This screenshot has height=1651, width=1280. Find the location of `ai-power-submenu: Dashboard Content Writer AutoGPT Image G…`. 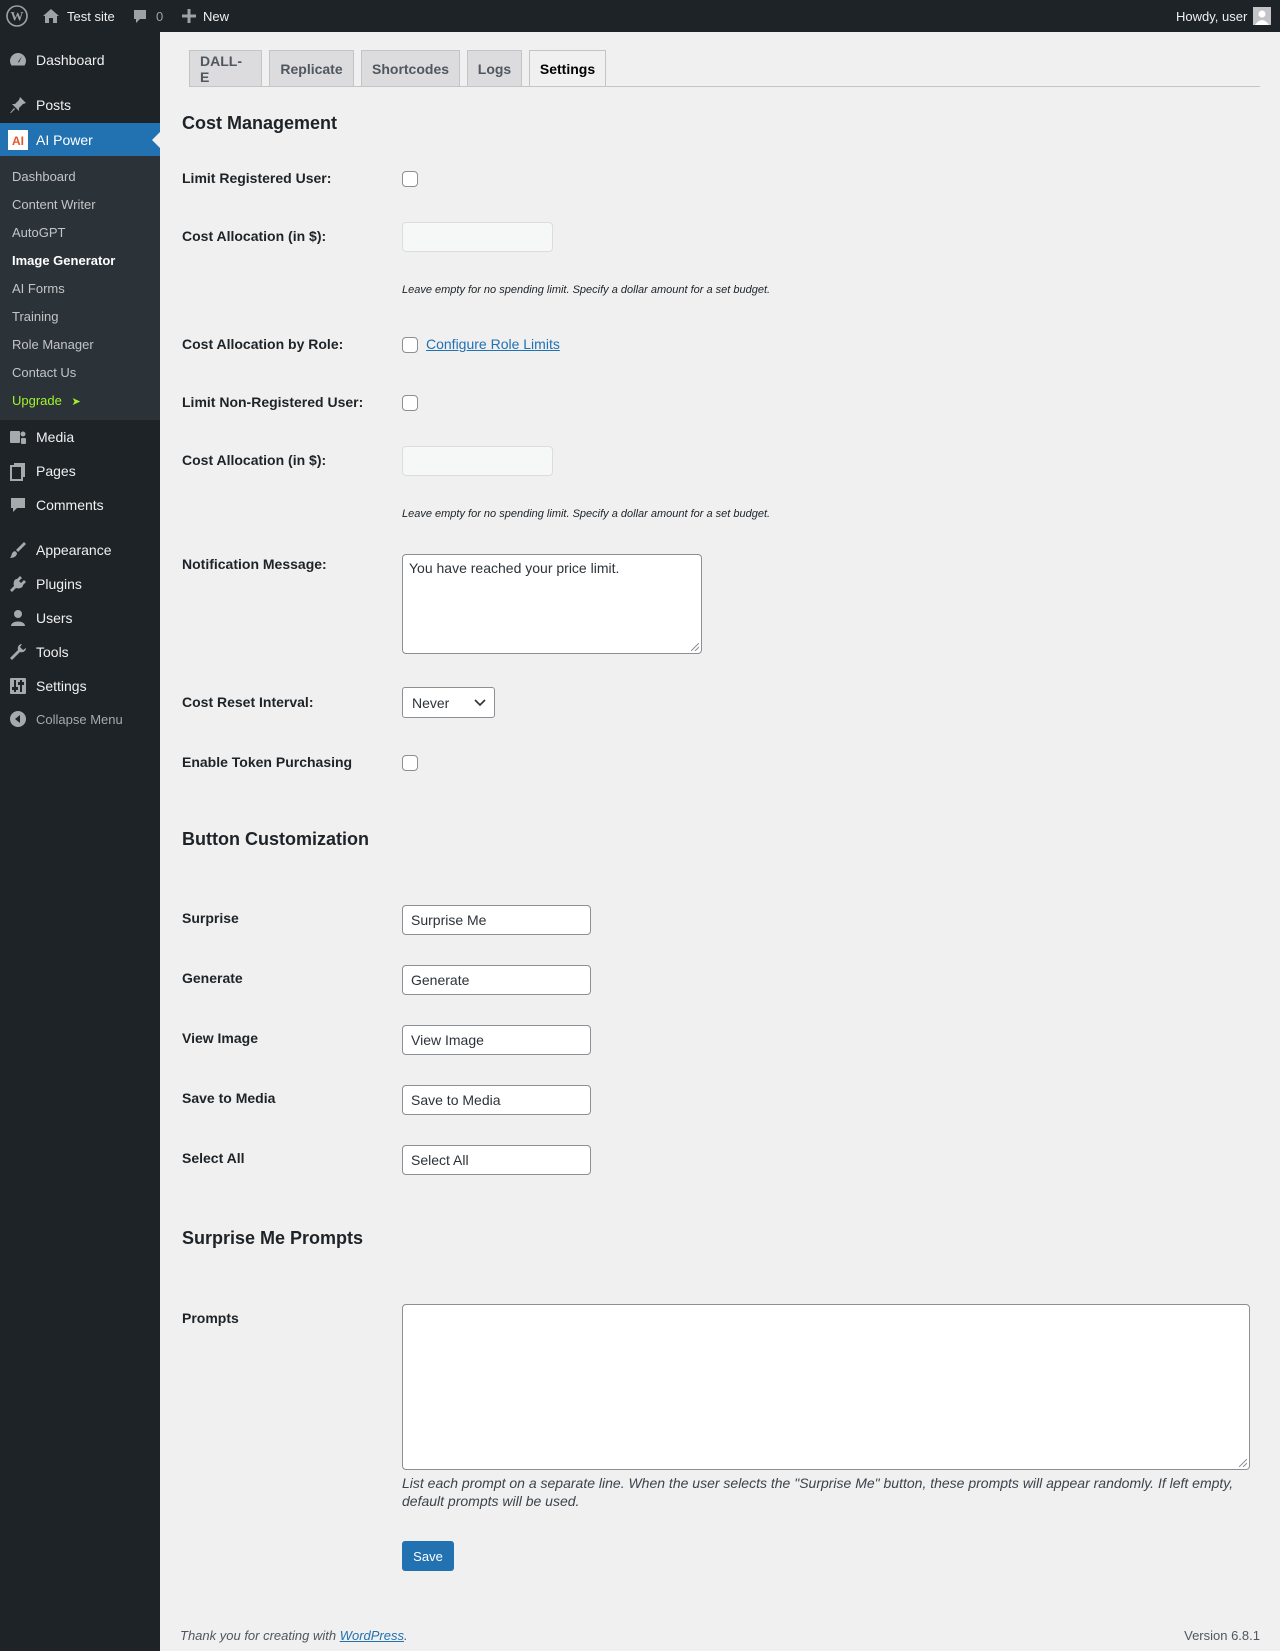

ai-power-submenu: Dashboard Content Writer AutoGPT Image G… is located at coordinates (80, 288).